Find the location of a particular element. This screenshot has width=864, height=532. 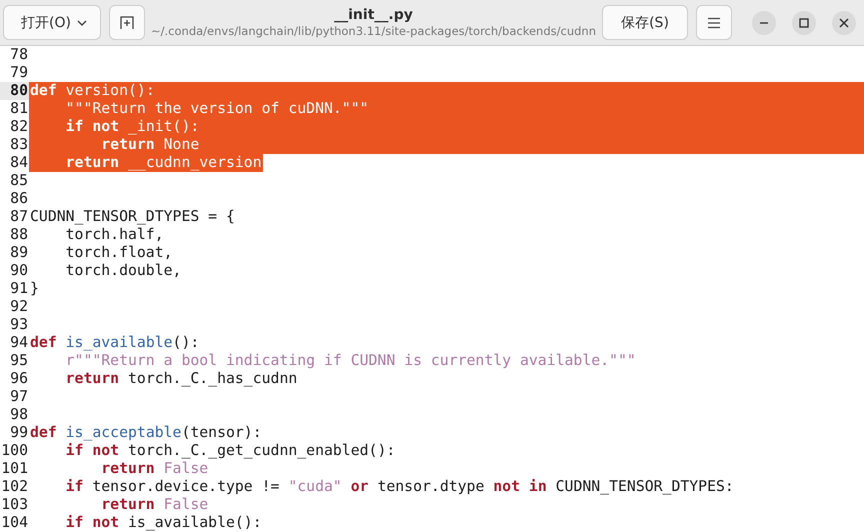

code-line: return torch._C._has_cudnn is located at coordinates (181, 379).